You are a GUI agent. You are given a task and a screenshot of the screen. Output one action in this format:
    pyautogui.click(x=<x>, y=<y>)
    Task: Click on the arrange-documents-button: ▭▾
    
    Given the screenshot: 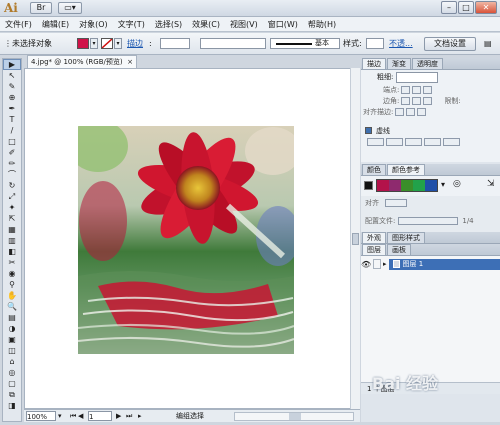 What is the action you would take?
    pyautogui.click(x=70, y=8)
    